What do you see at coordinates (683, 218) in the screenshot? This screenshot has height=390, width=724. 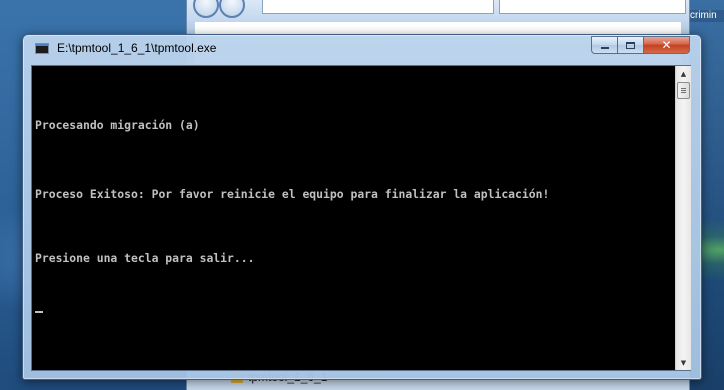 I see `vertical-scrollbar: ▲ ▼` at bounding box center [683, 218].